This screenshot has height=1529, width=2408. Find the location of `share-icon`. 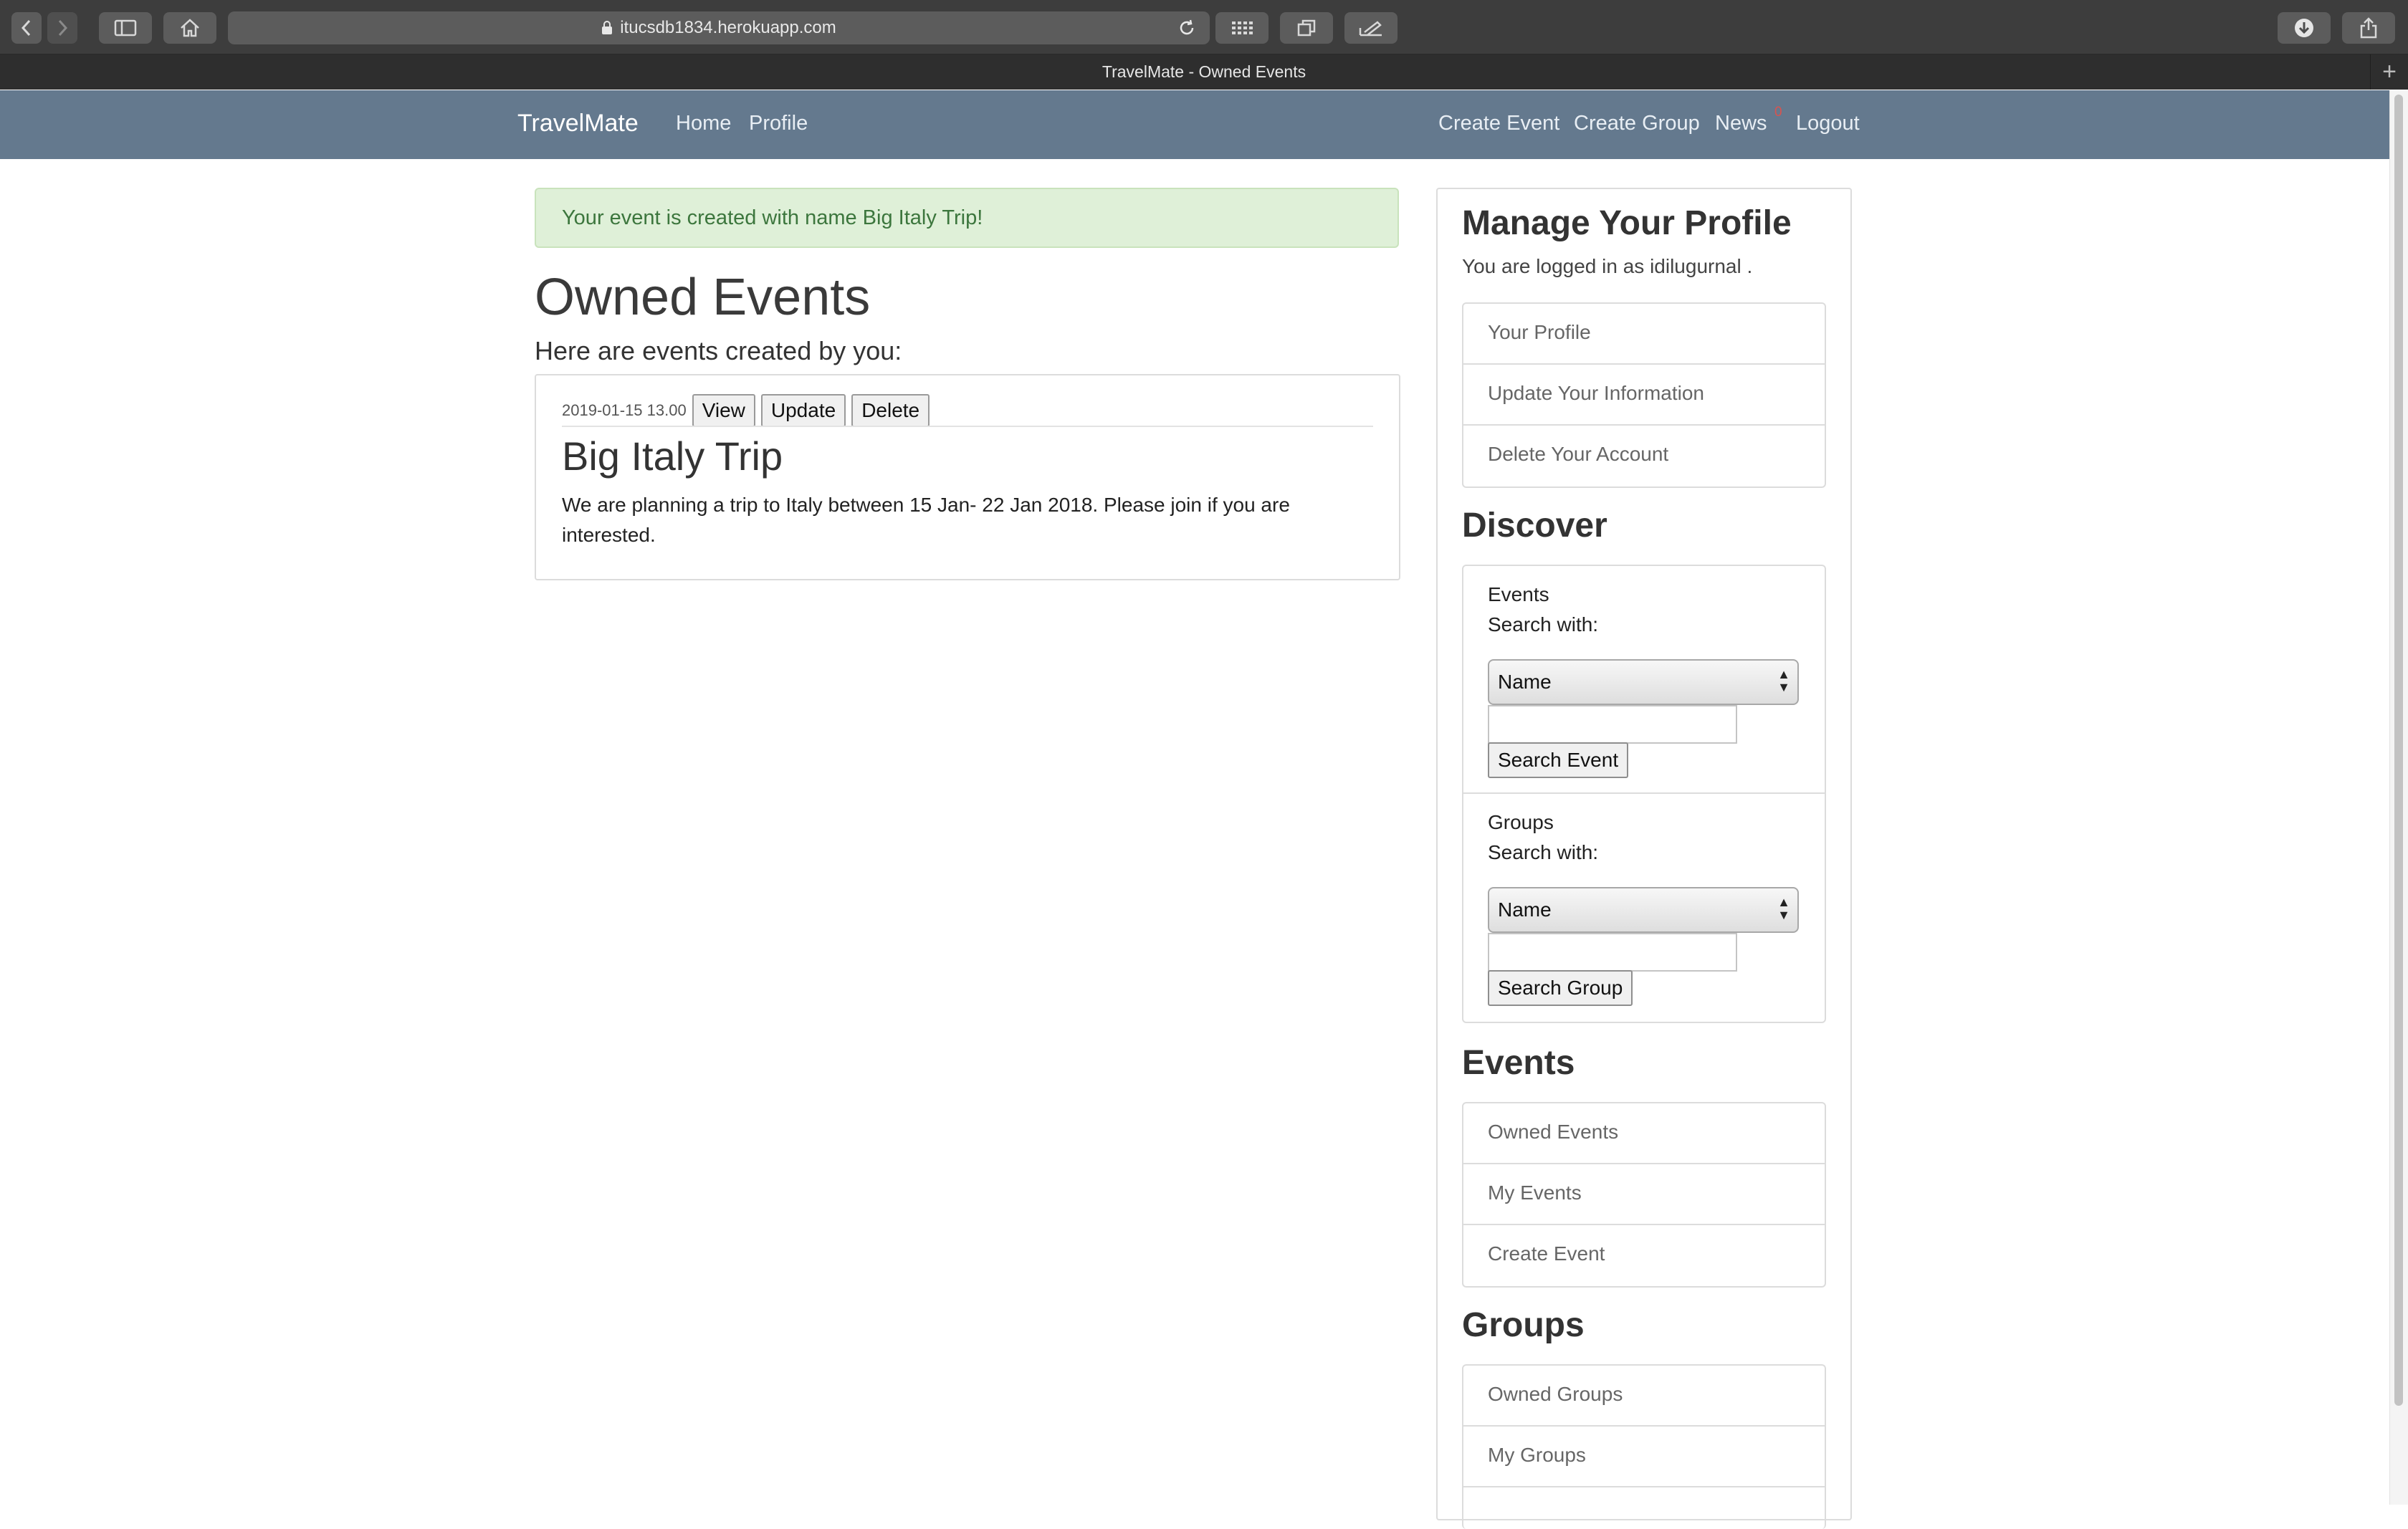

share-icon is located at coordinates (2368, 28).